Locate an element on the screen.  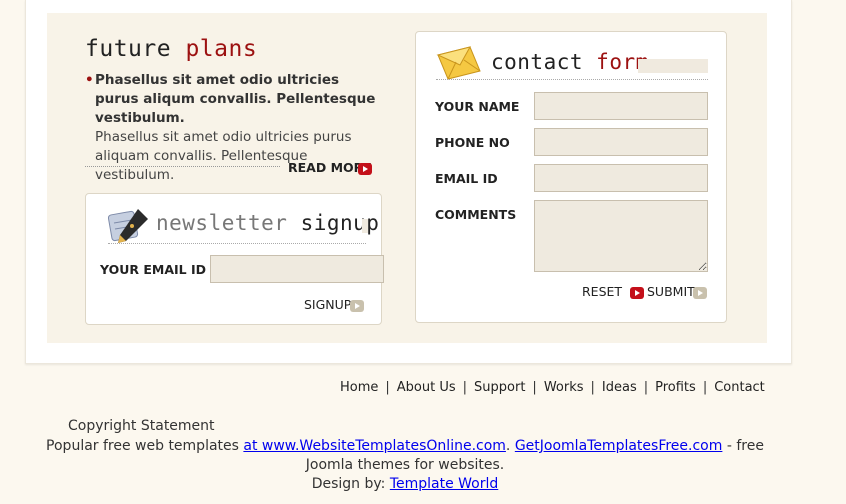
newsletter-email-input is located at coordinates (297, 269).